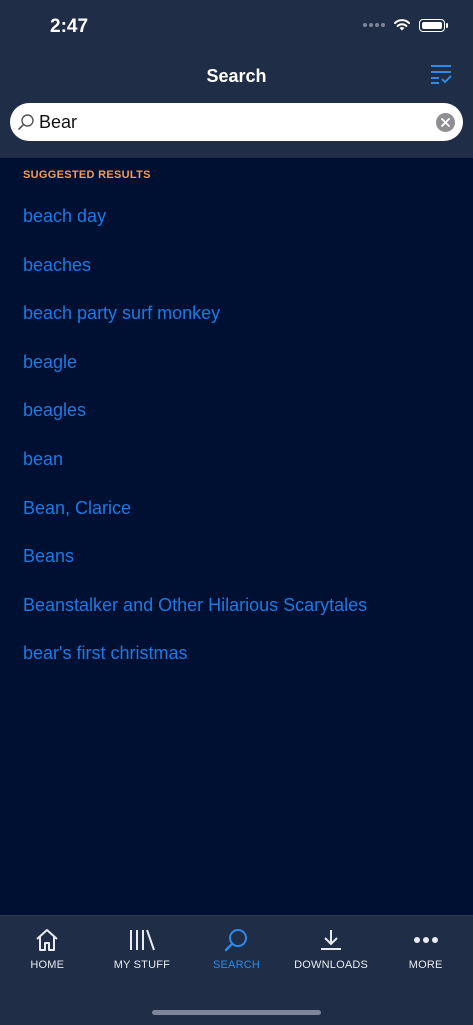 This screenshot has height=1025, width=473. What do you see at coordinates (47, 965) in the screenshot?
I see `tab-label: HOME` at bounding box center [47, 965].